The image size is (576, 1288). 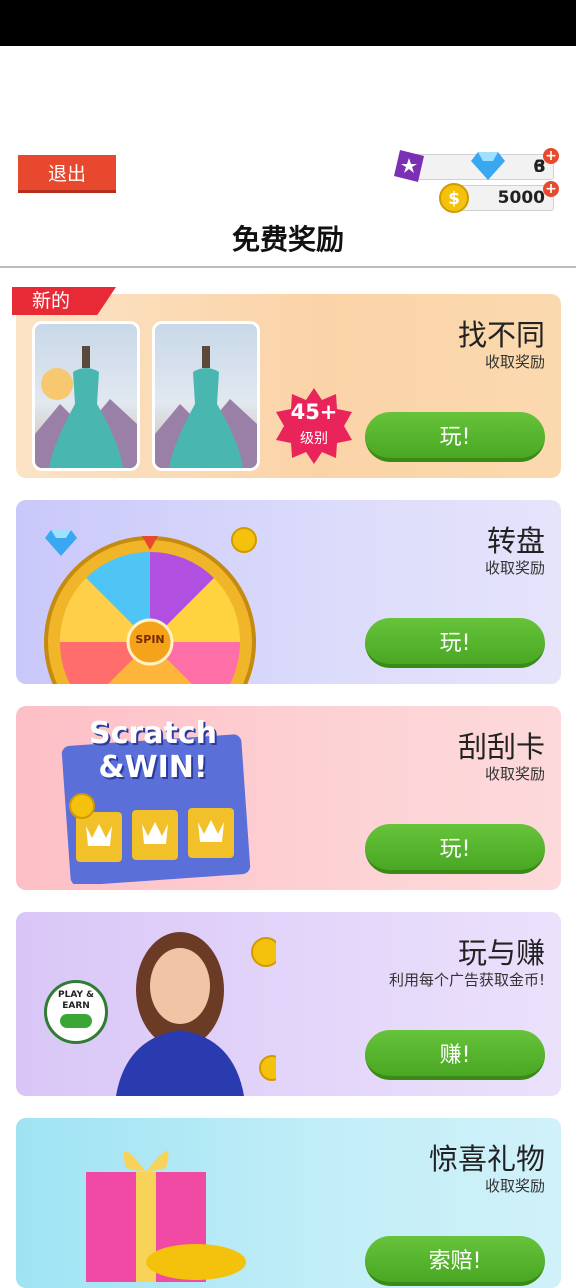 What do you see at coordinates (288, 1203) in the screenshot?
I see `card-surprise-gift: 惊喜礼物 收取奖励 索赔!` at bounding box center [288, 1203].